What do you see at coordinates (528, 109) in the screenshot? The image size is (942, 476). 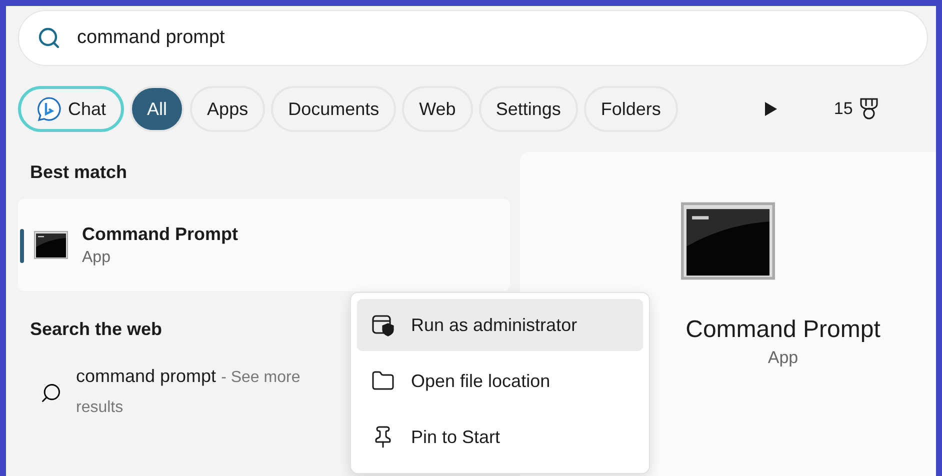 I see `filter-tab: Settings` at bounding box center [528, 109].